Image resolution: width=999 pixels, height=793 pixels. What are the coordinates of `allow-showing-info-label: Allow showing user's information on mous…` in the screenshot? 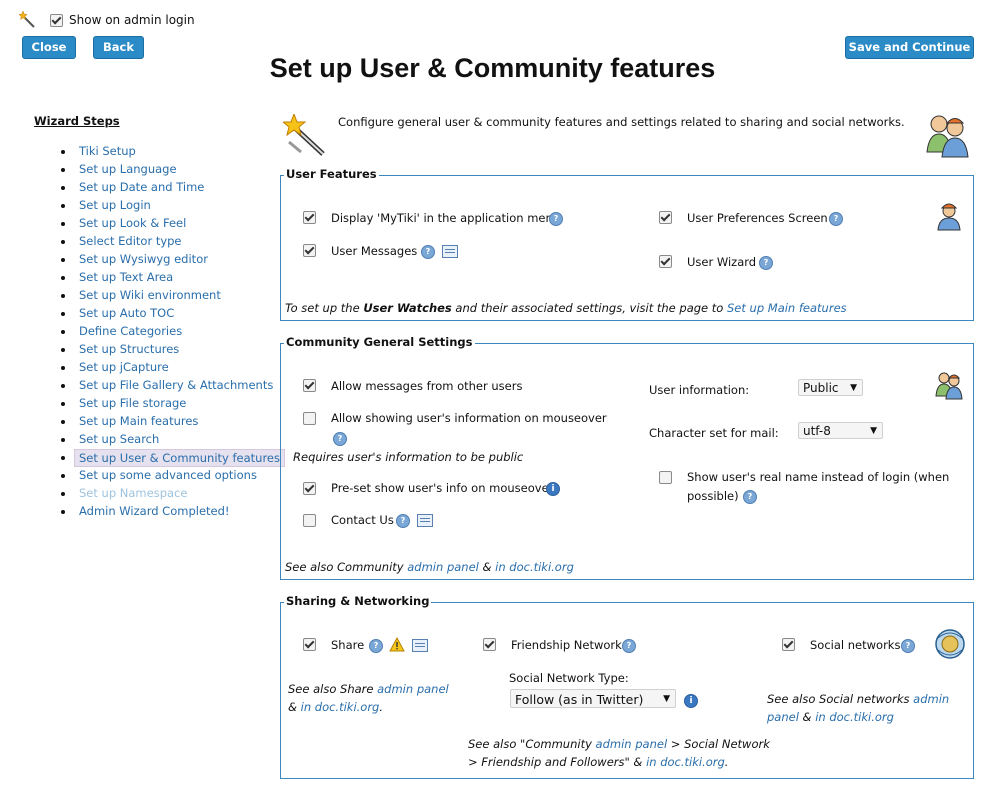 It's located at (469, 418).